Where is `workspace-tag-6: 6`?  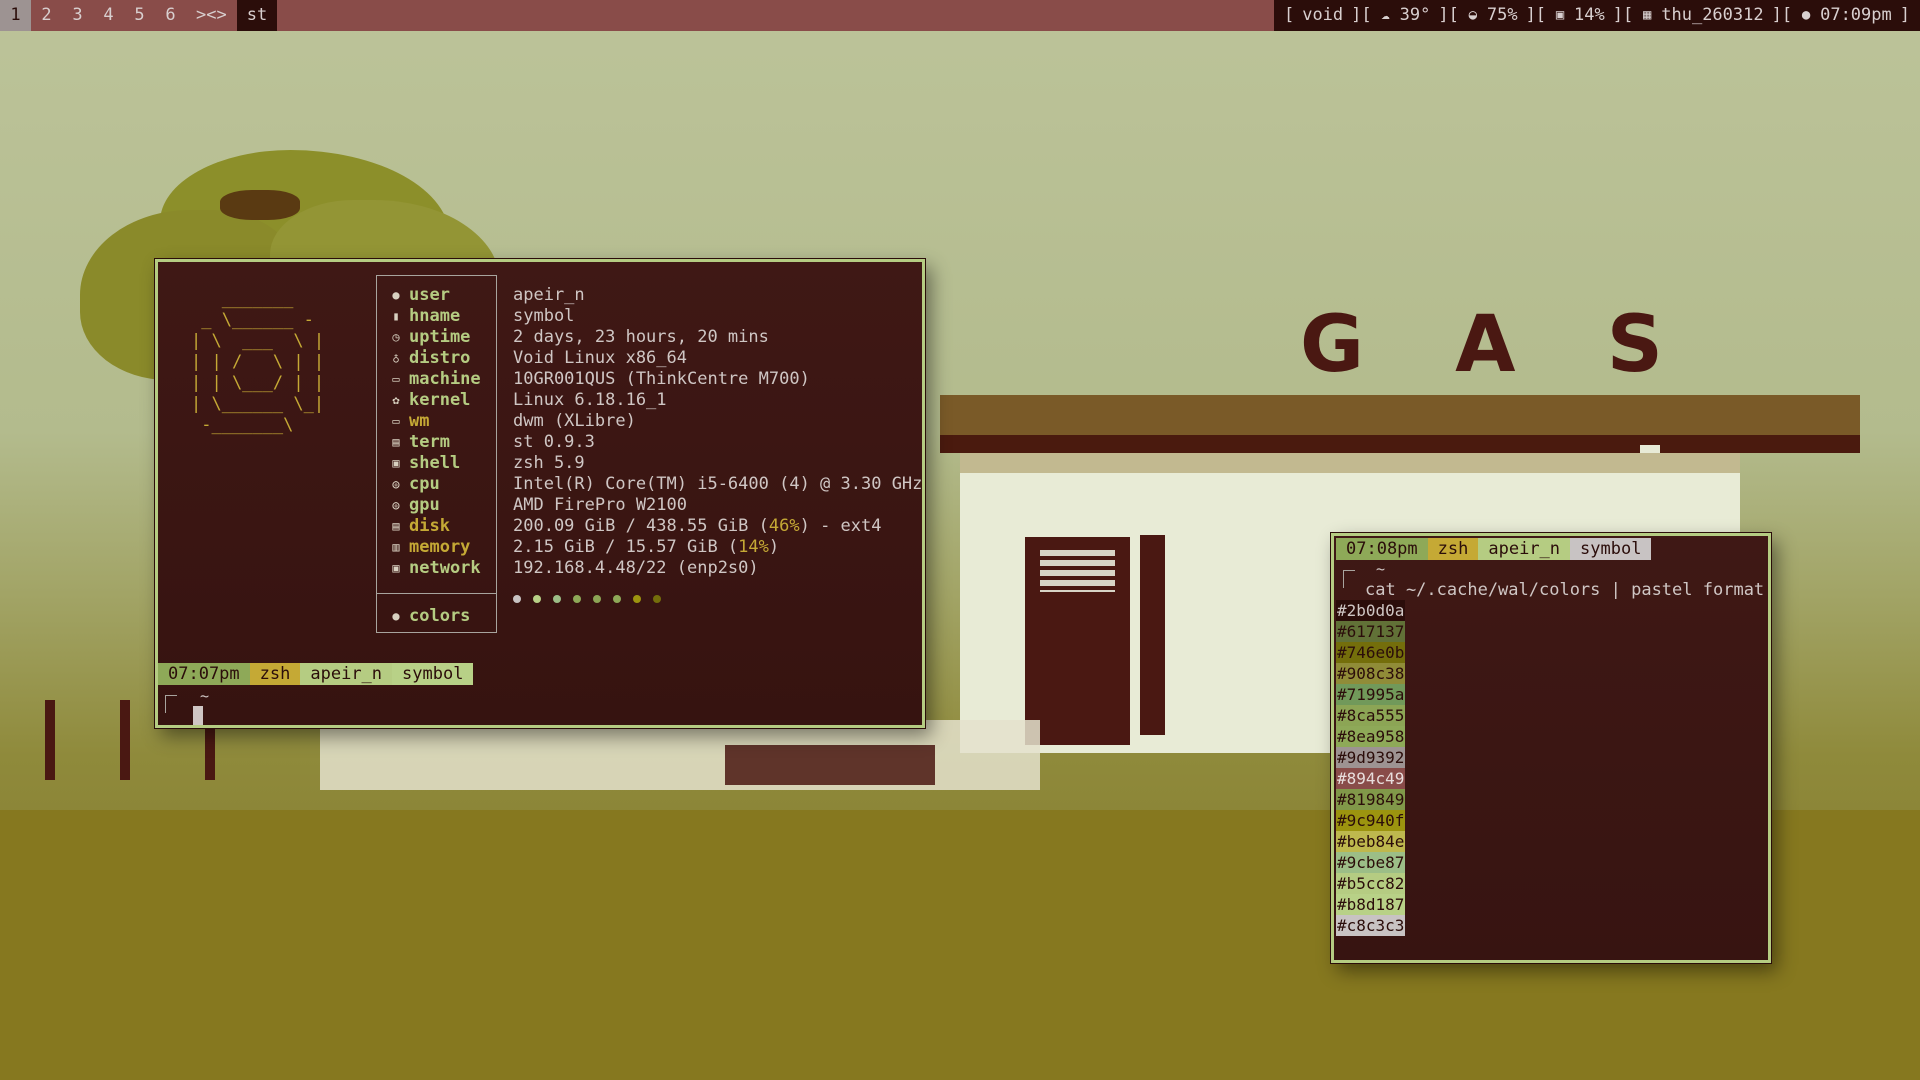
workspace-tag-6: 6 is located at coordinates (170, 15).